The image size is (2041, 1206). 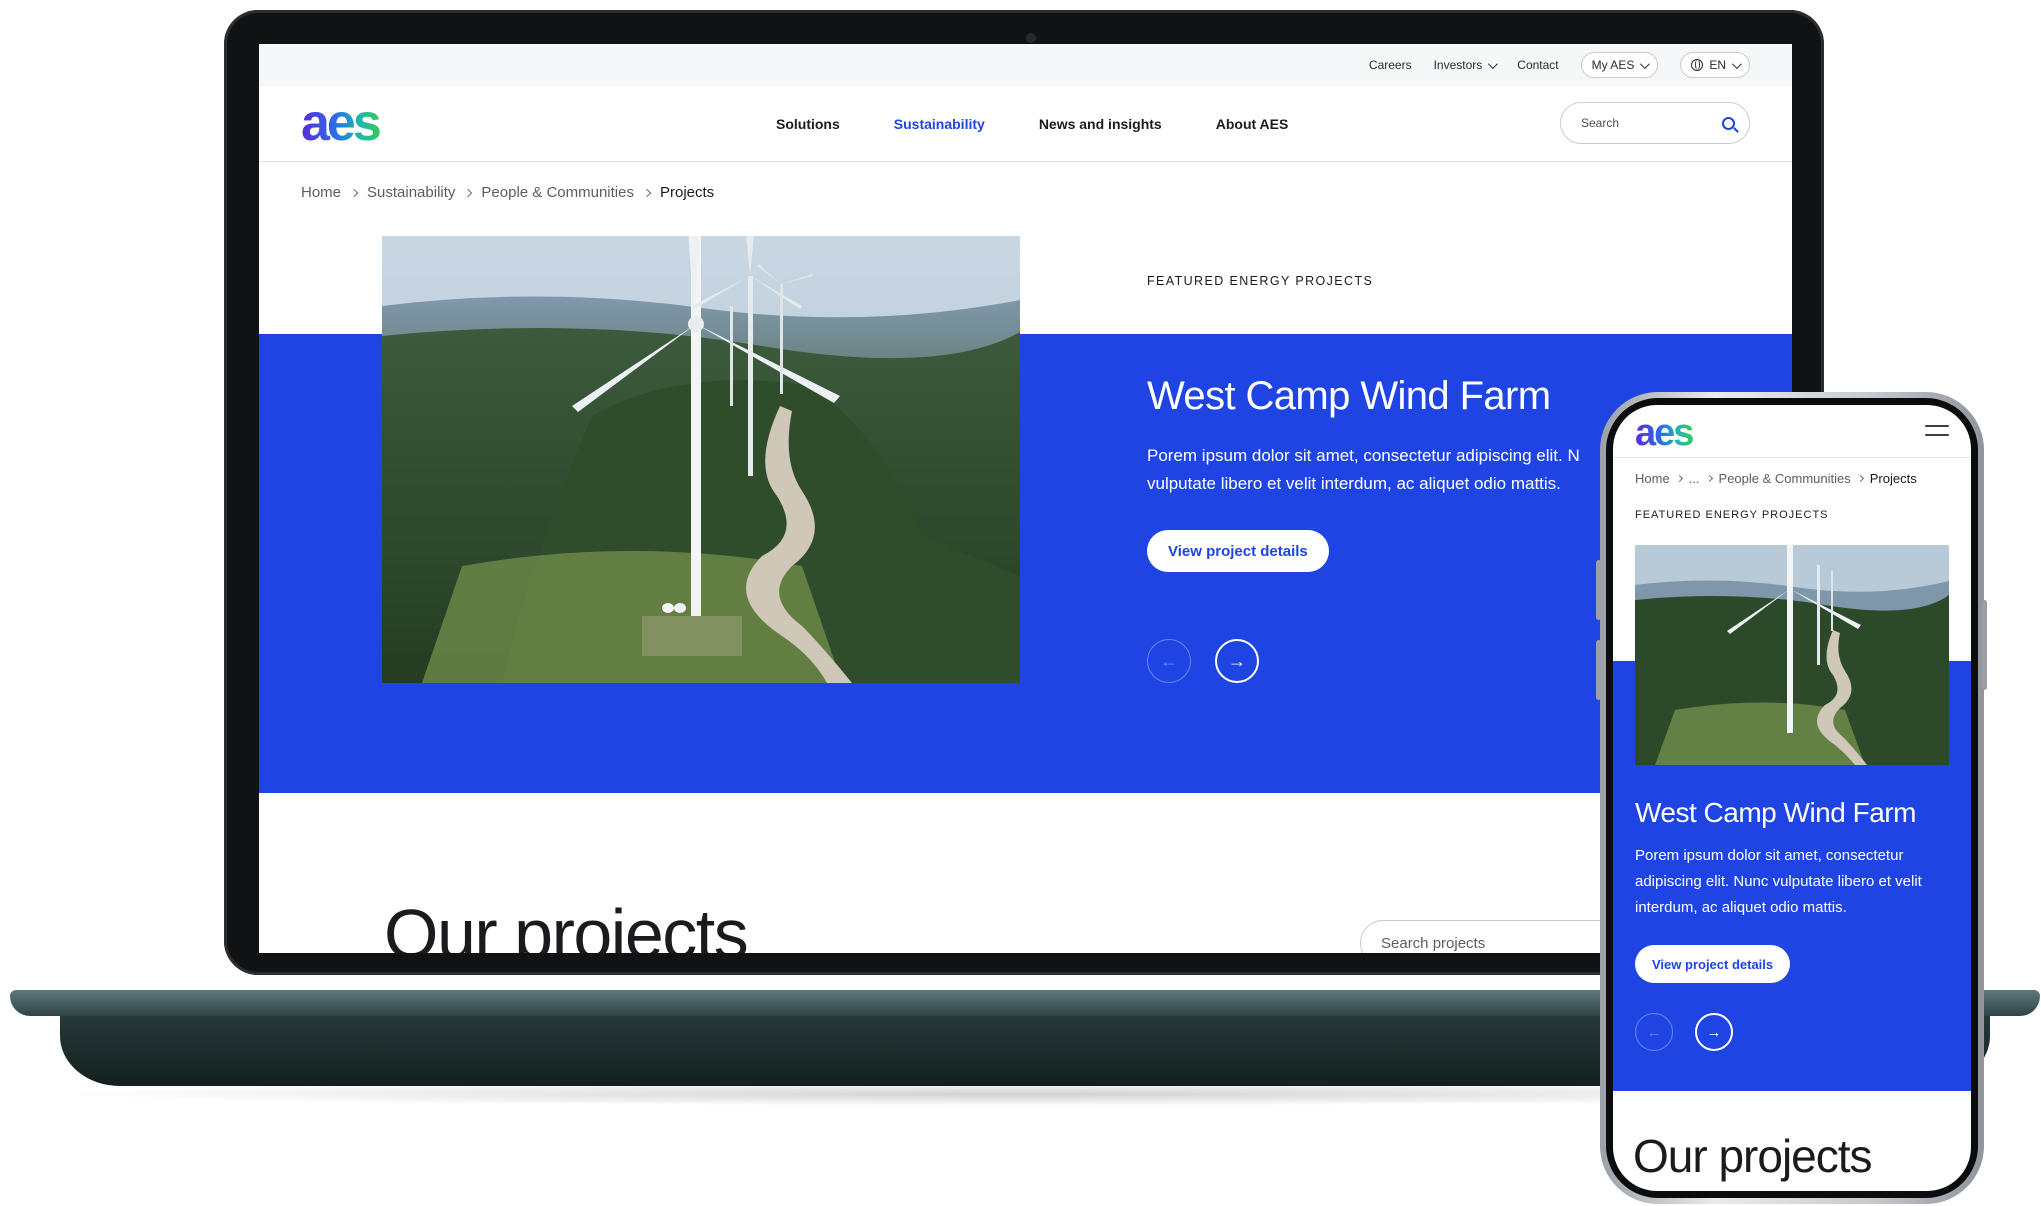 I want to click on investors-menu: Investors, so click(x=1466, y=65).